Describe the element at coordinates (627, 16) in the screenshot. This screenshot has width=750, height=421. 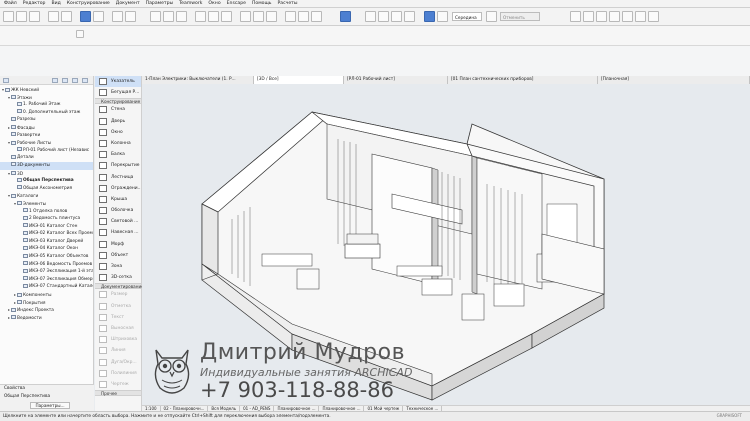
I see `enscape-settings-icon` at that location.